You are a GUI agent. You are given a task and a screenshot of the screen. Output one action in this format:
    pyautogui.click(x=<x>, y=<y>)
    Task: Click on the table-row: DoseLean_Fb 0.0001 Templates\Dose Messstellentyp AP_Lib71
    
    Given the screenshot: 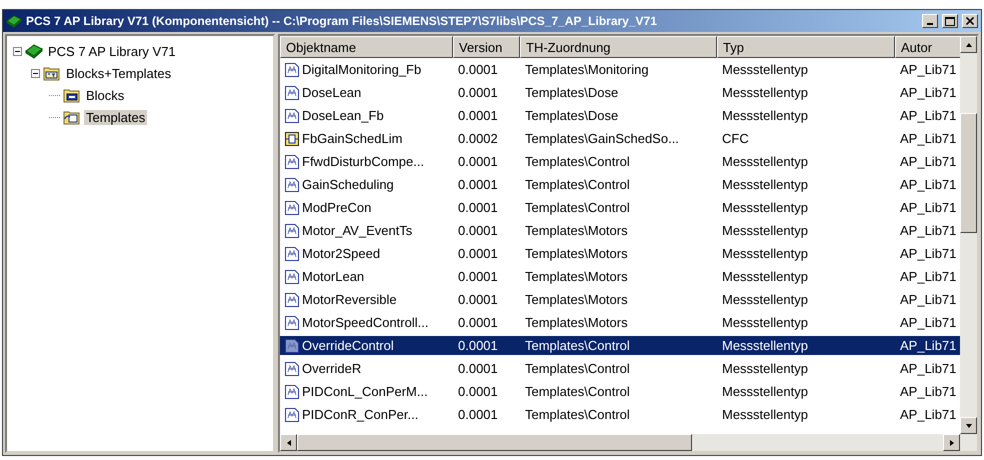 What is the action you would take?
    pyautogui.click(x=620, y=115)
    